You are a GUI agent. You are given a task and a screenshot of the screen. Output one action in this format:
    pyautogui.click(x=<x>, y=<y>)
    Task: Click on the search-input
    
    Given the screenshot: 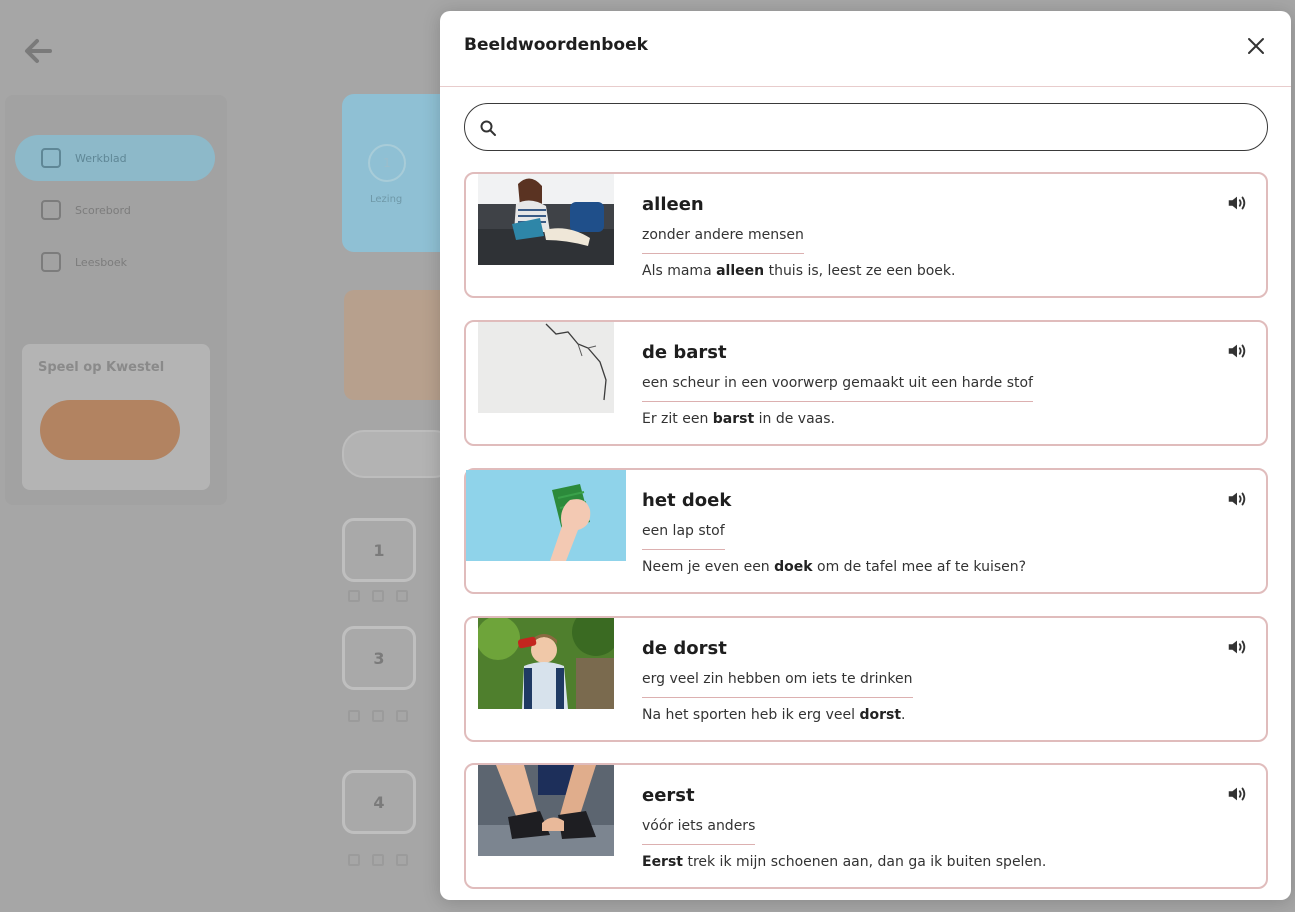 What is the action you would take?
    pyautogui.click(x=881, y=128)
    